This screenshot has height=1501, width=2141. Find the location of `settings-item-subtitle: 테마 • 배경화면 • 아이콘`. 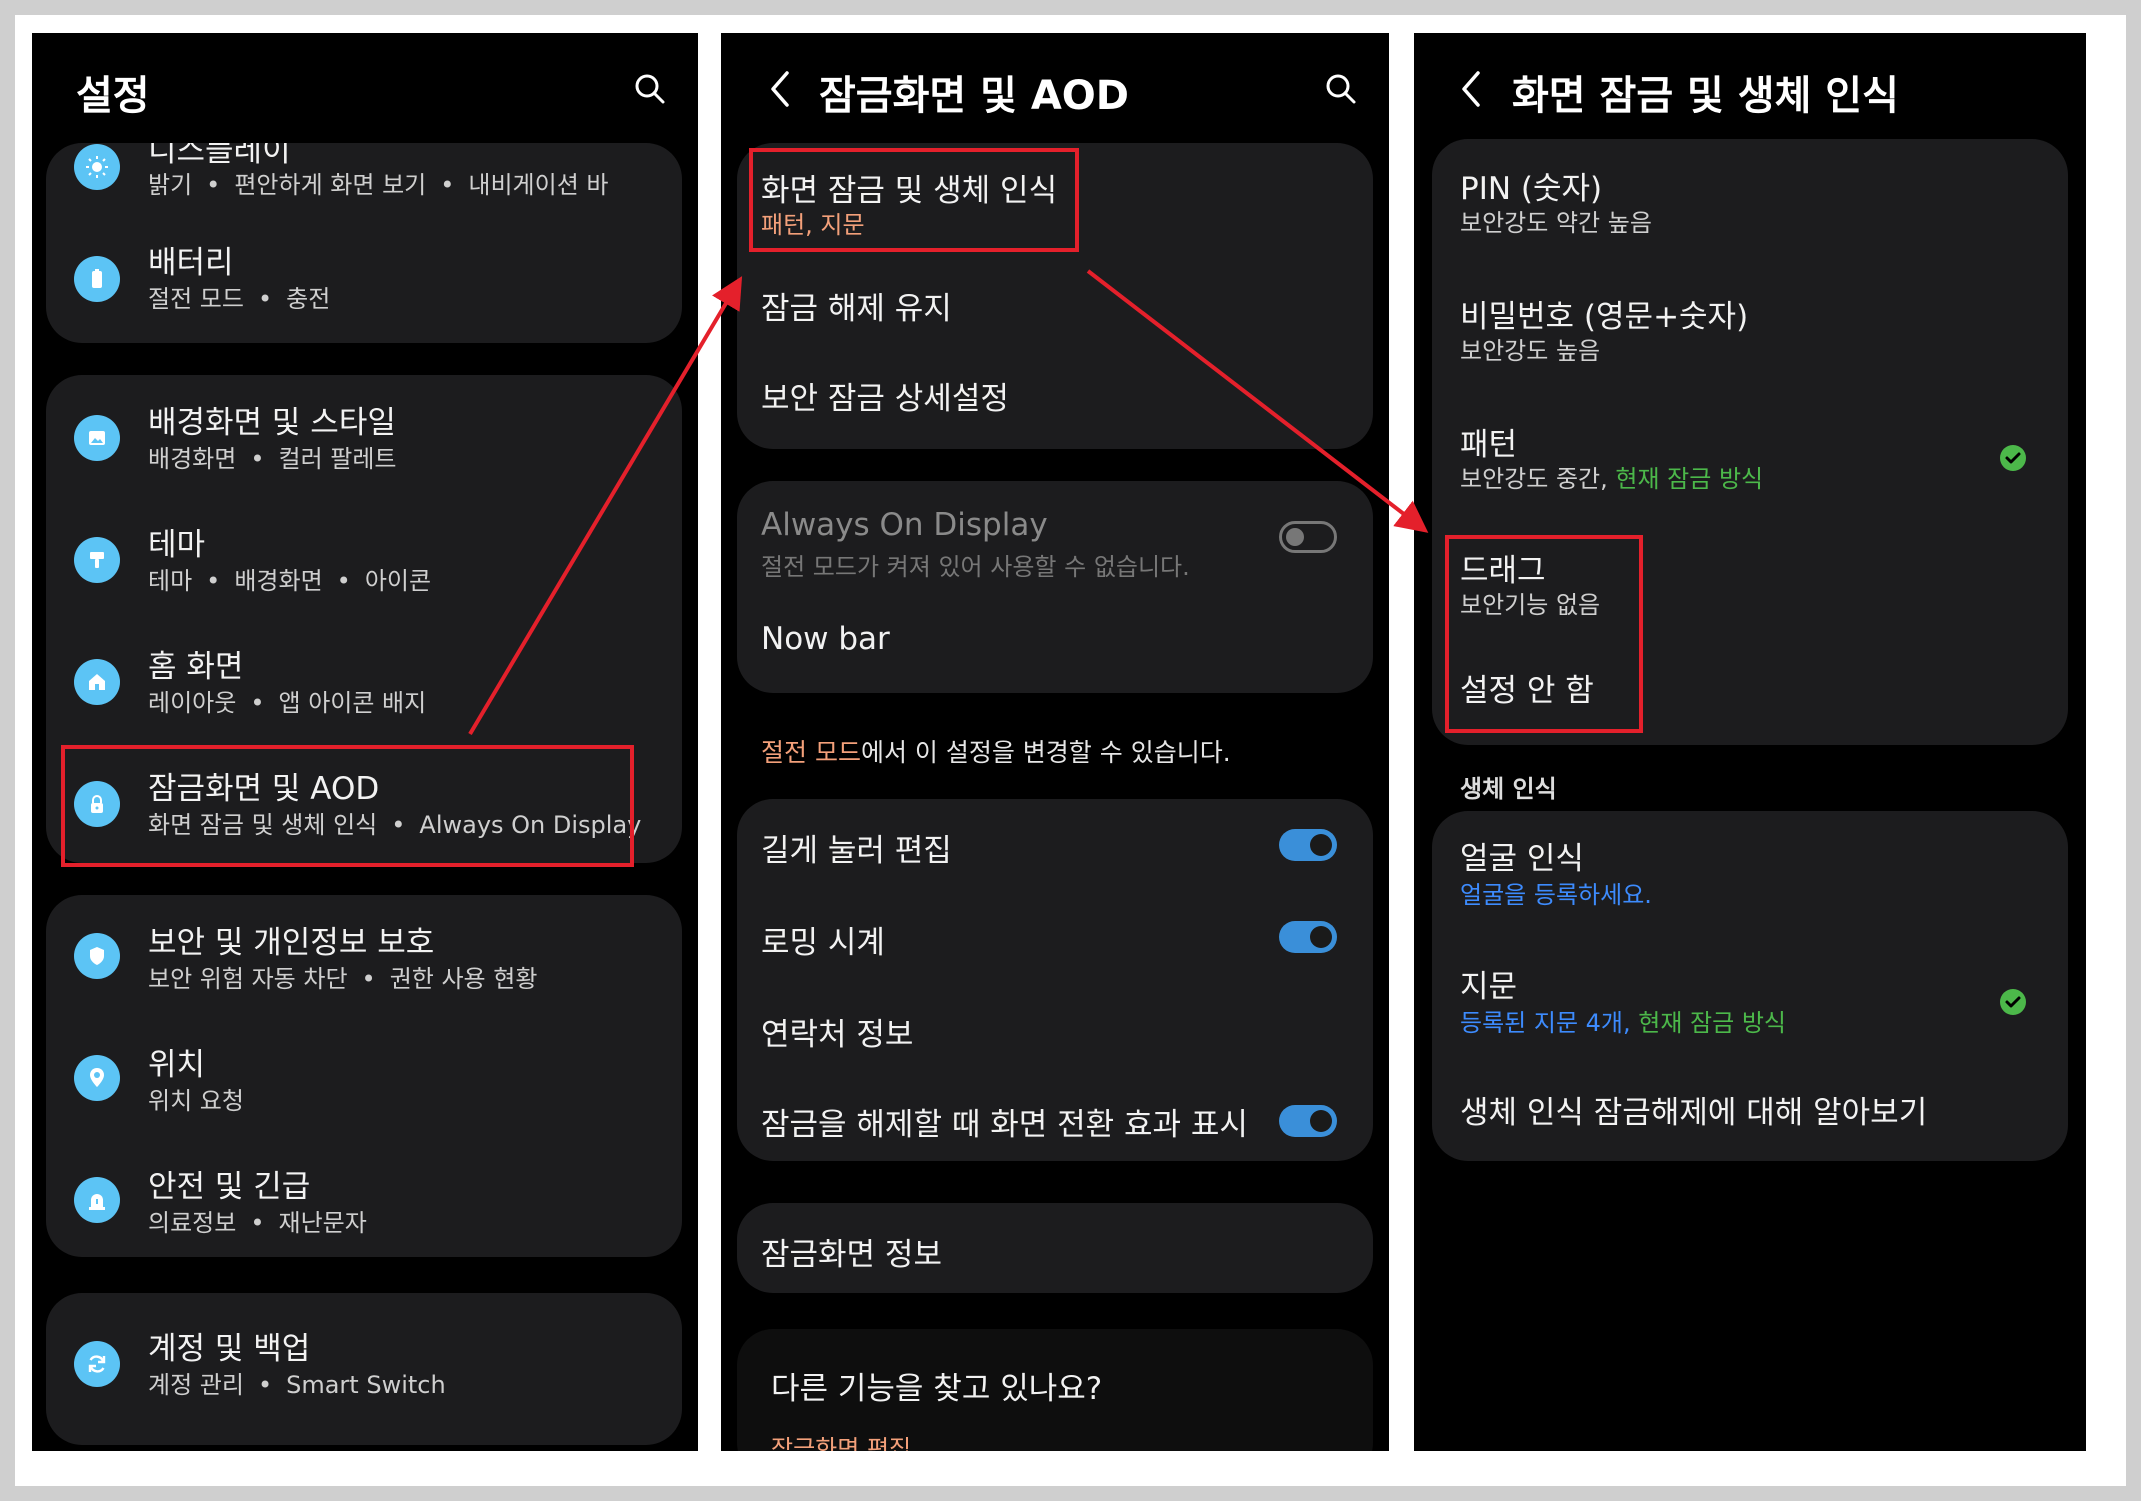

settings-item-subtitle: 테마 • 배경화면 • 아이콘 is located at coordinates (290, 581).